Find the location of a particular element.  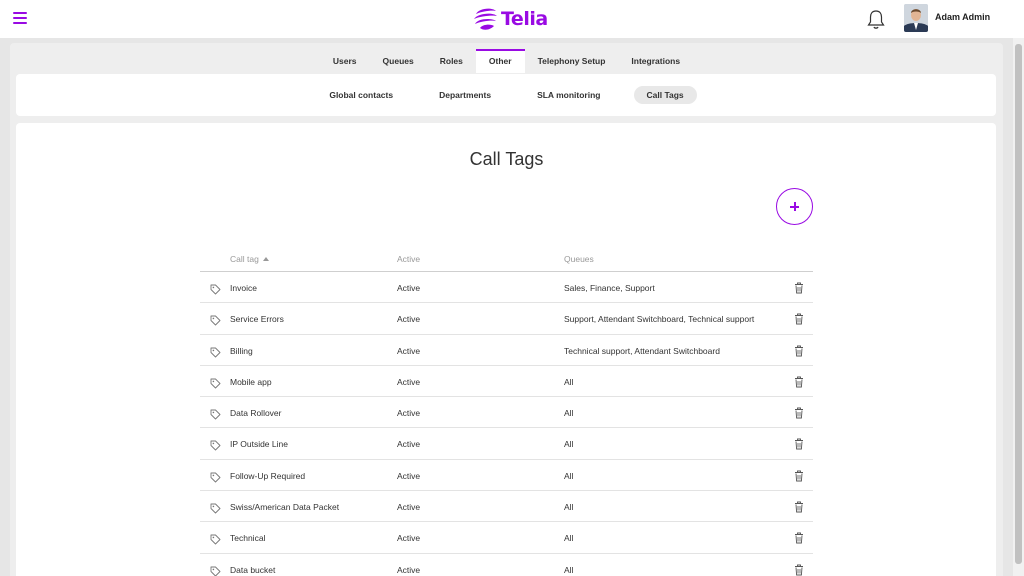

telia-logo: Telia is located at coordinates (510, 19).